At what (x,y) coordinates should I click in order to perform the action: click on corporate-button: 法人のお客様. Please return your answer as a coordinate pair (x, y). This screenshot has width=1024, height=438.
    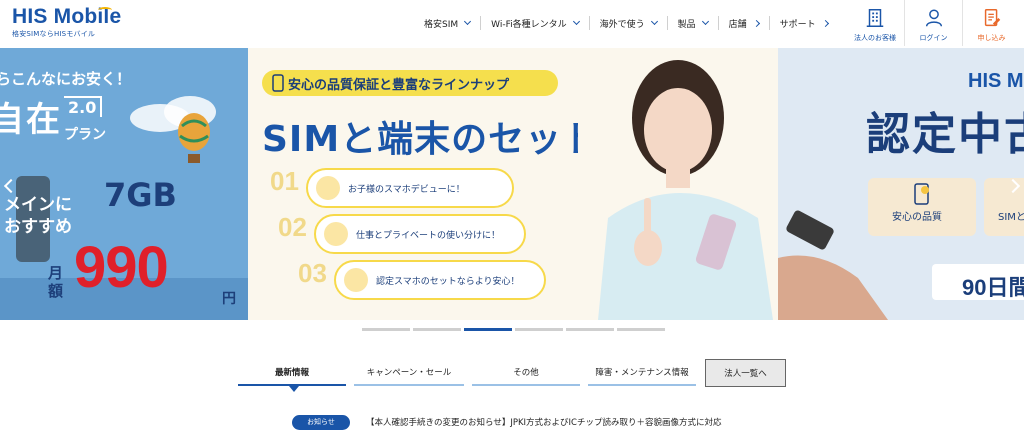
    Looking at the image, I should click on (875, 23).